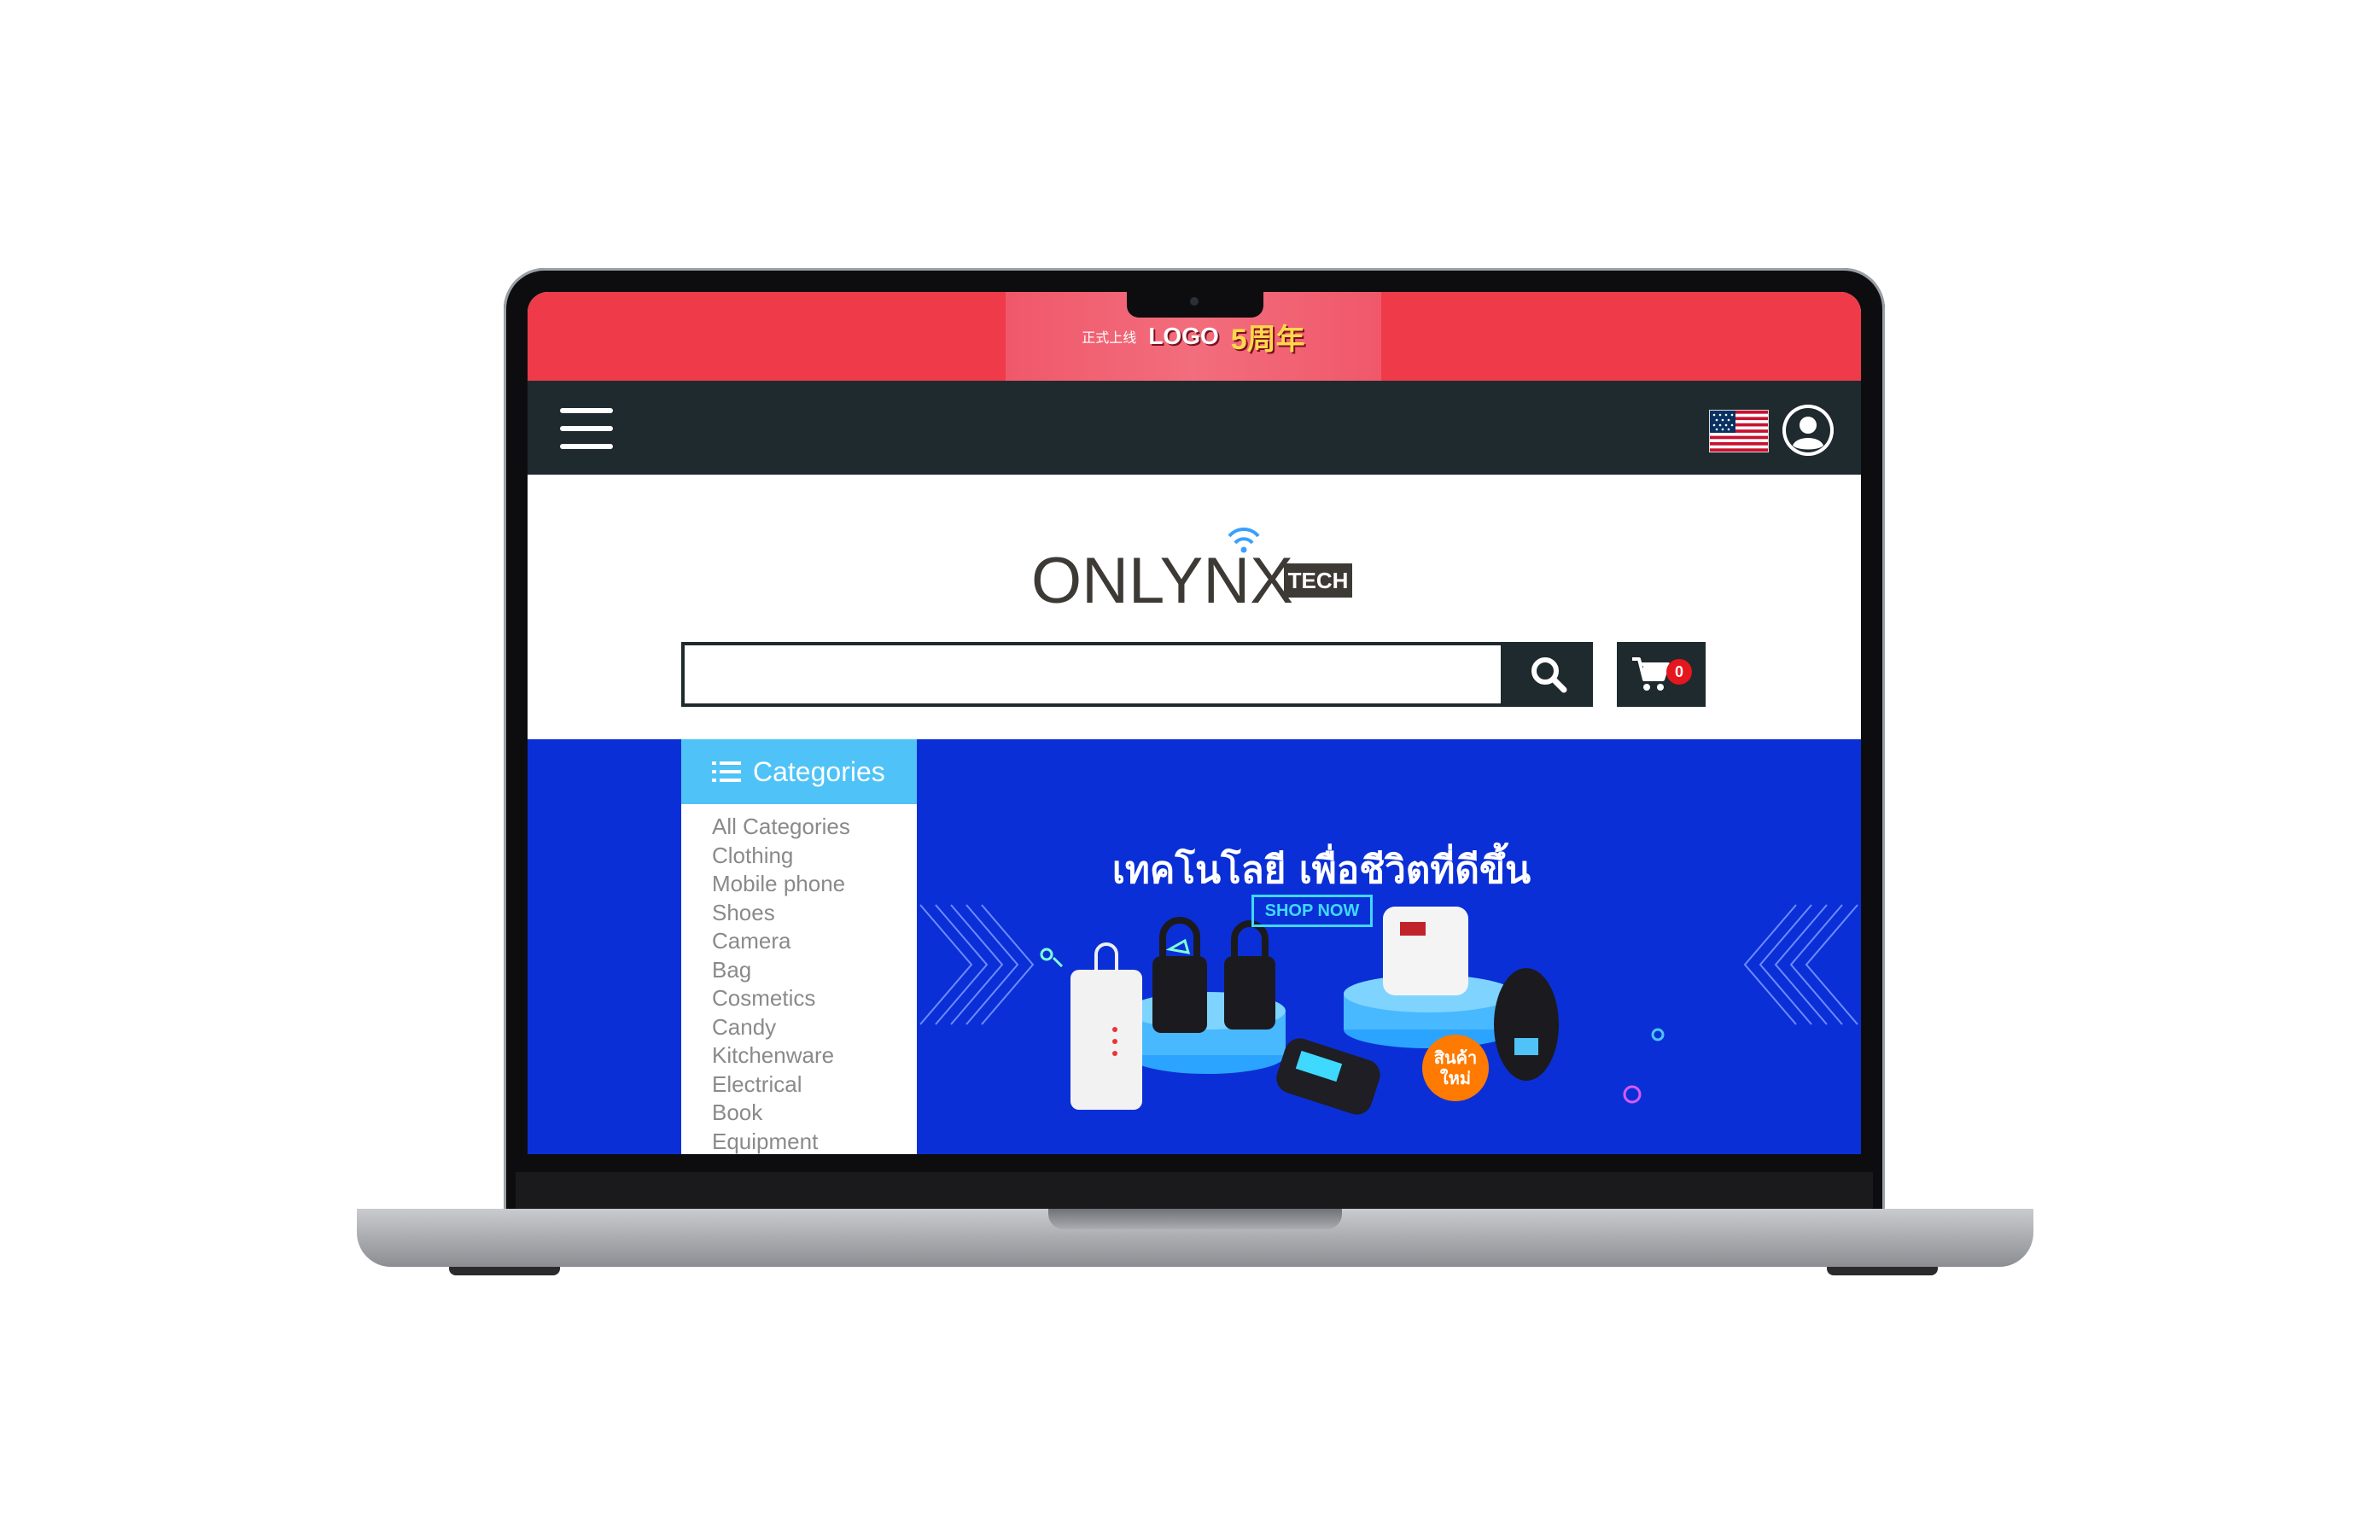 Image resolution: width=2380 pixels, height=1540 pixels. What do you see at coordinates (1318, 580) in the screenshot?
I see `logo-suffix: TECH` at bounding box center [1318, 580].